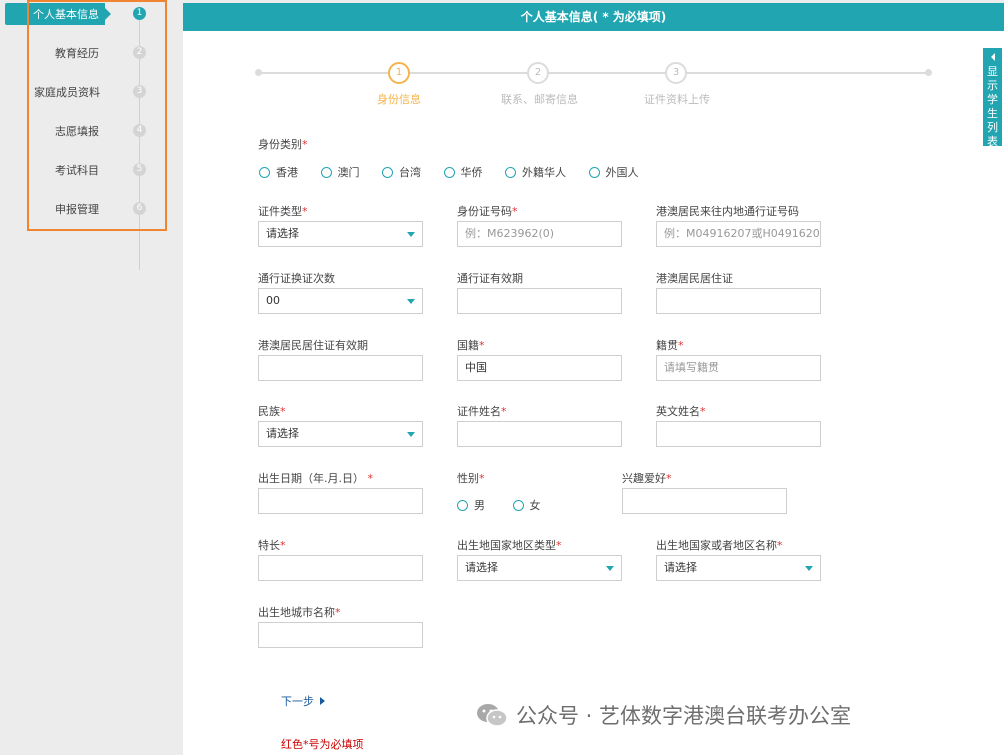 The image size is (1004, 755). Describe the element at coordinates (283, 144) in the screenshot. I see `identity-label: 身份类别*` at that location.